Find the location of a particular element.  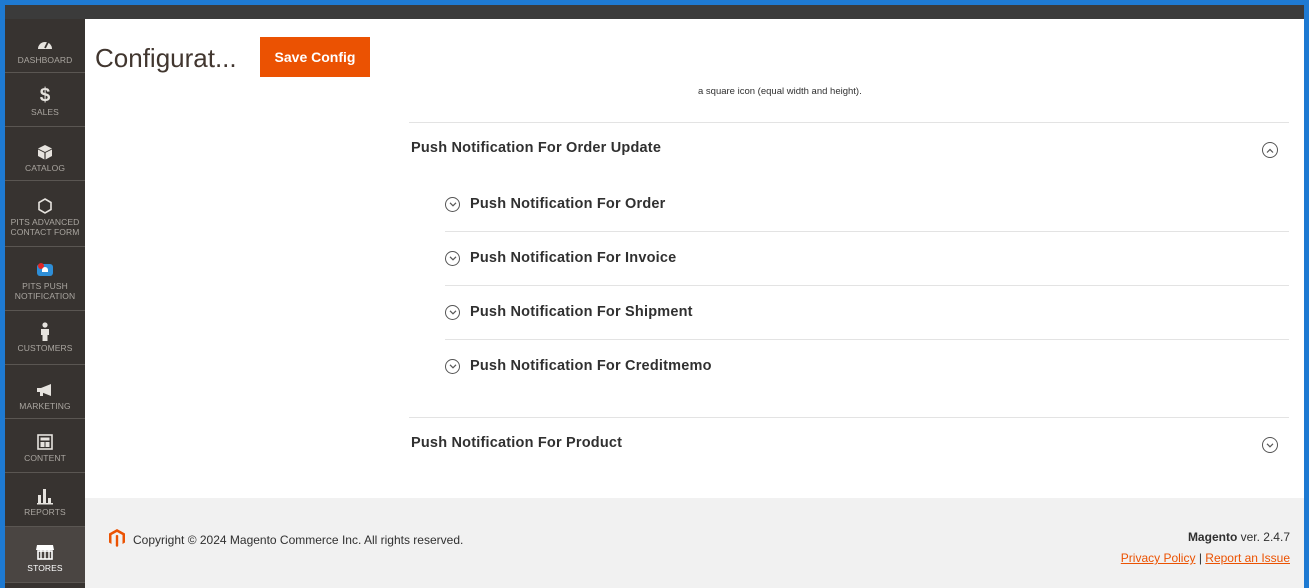

bar-chart-icon is located at coordinates (45, 496).